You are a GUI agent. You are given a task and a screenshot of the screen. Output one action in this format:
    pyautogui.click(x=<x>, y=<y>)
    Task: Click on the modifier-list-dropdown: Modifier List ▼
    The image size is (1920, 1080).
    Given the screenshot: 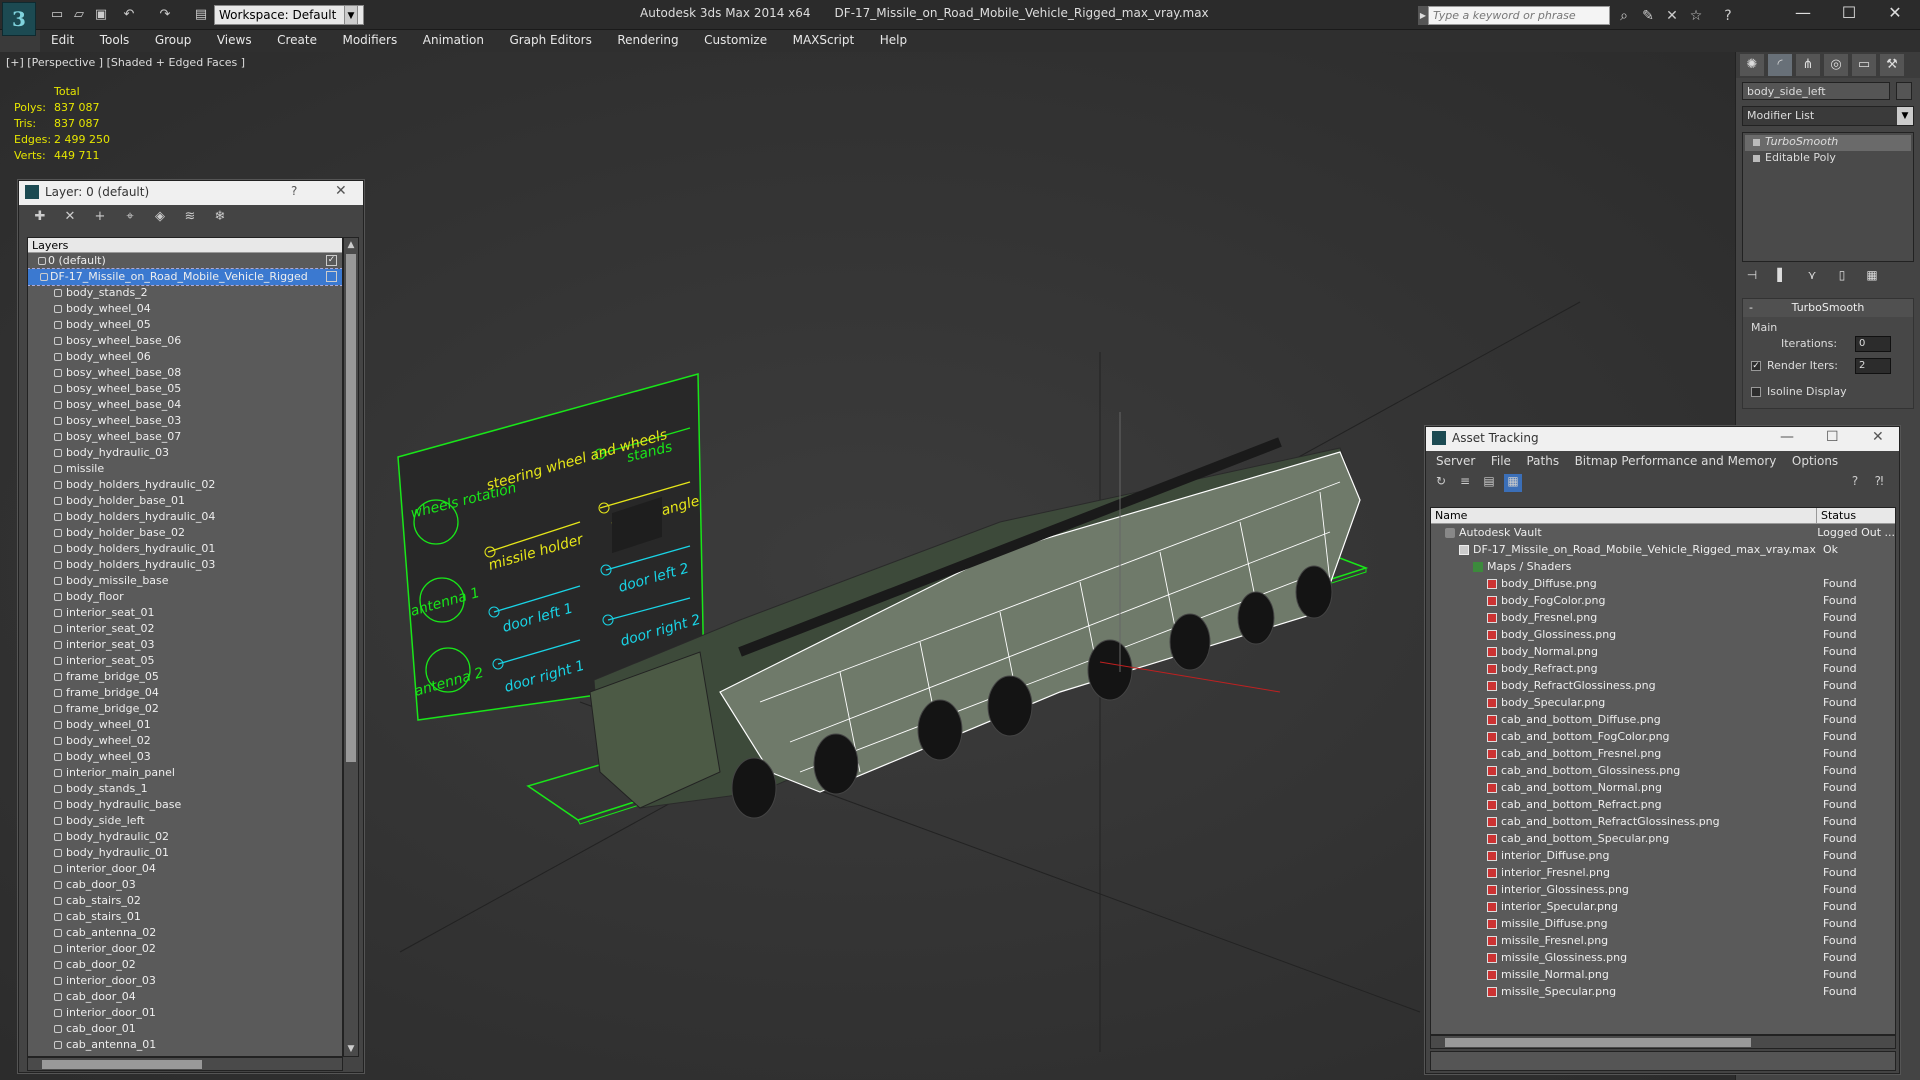 What is the action you would take?
    pyautogui.click(x=1828, y=116)
    